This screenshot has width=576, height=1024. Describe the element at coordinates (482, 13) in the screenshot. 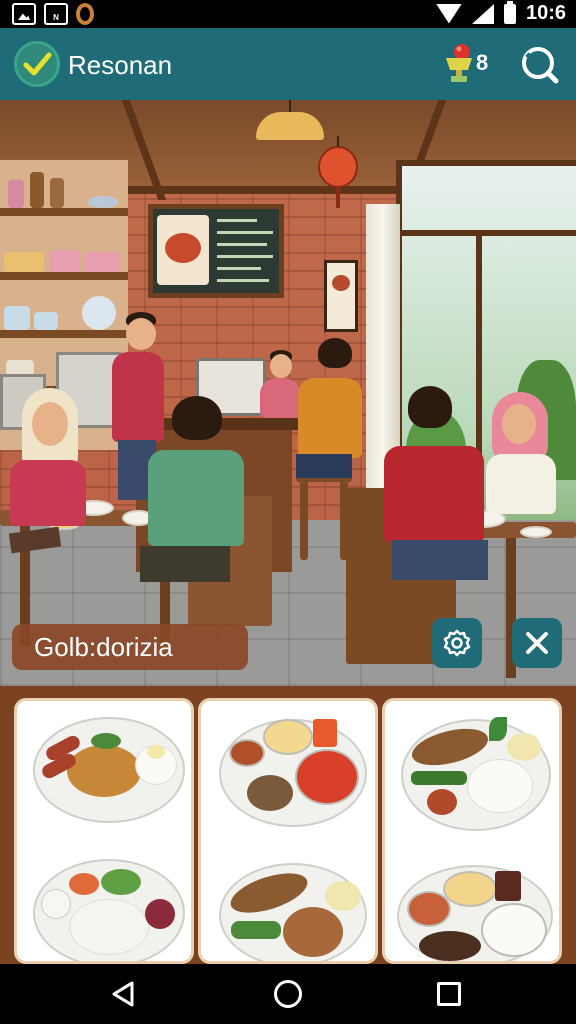

I see `signal-icon` at that location.